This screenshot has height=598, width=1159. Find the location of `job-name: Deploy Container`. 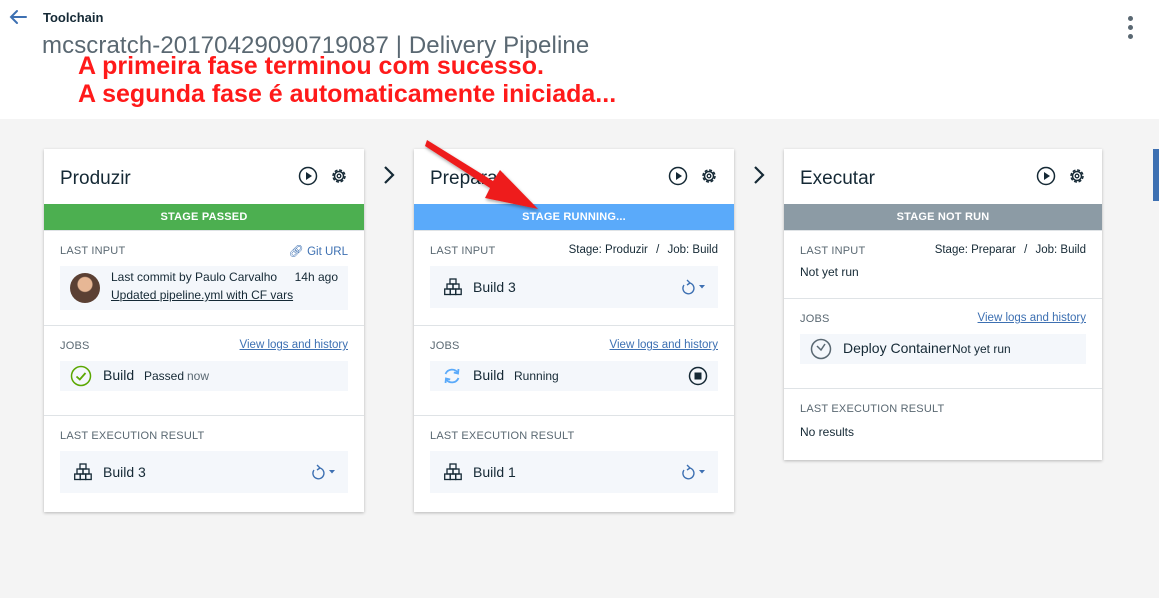

job-name: Deploy Container is located at coordinates (897, 348).